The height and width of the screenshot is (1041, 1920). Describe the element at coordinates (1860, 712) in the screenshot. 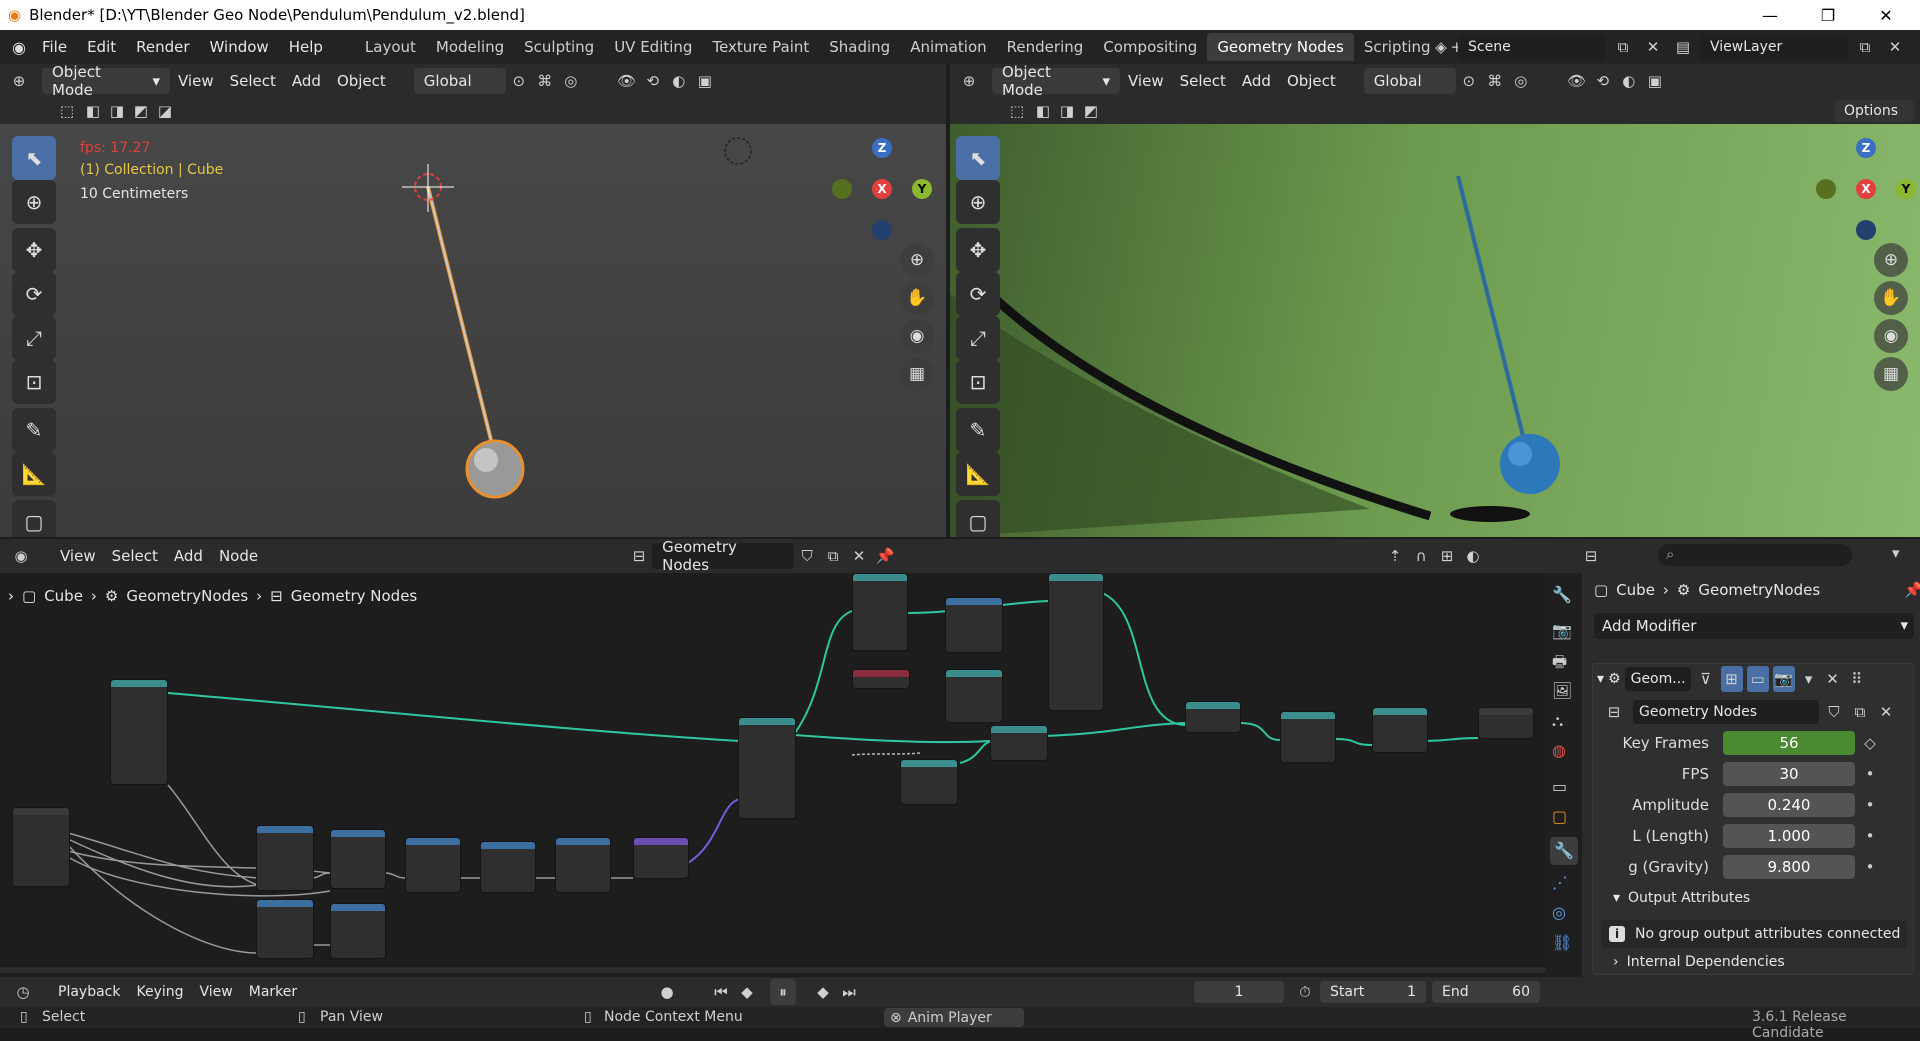

I see `duplicate-icon: ⧉` at that location.